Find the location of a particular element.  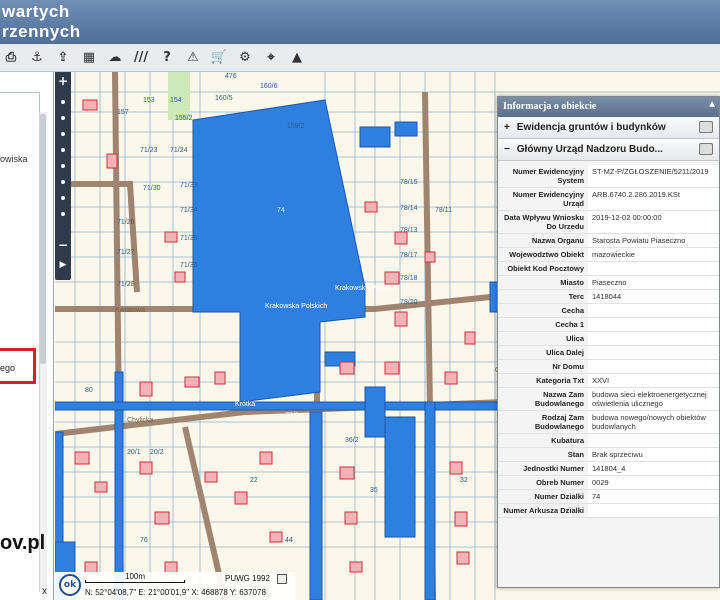

attribute-key: Obiekt Kod Pocztowy is located at coordinates (545, 268).